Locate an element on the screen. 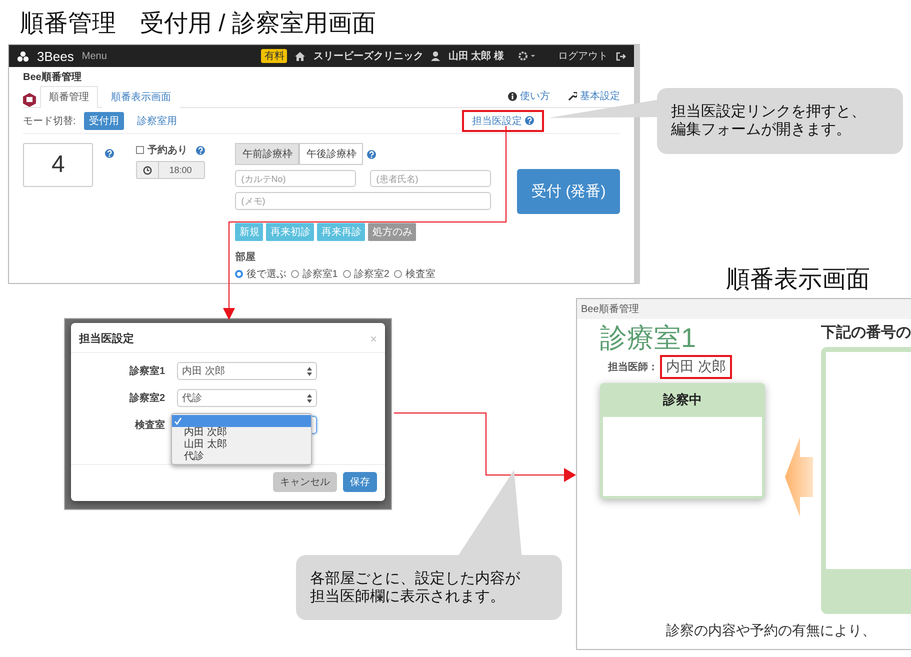  clinic-name: スリービーズクリニック is located at coordinates (368, 56).